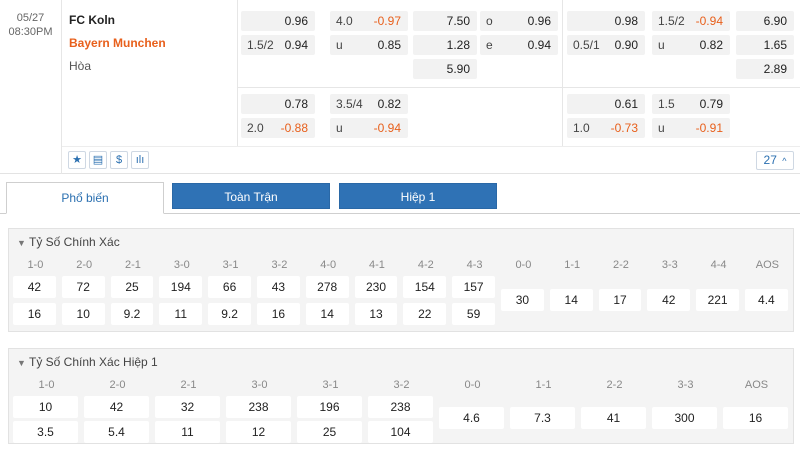  What do you see at coordinates (278, 104) in the screenshot?
I see `odds-cell: 0.78` at bounding box center [278, 104].